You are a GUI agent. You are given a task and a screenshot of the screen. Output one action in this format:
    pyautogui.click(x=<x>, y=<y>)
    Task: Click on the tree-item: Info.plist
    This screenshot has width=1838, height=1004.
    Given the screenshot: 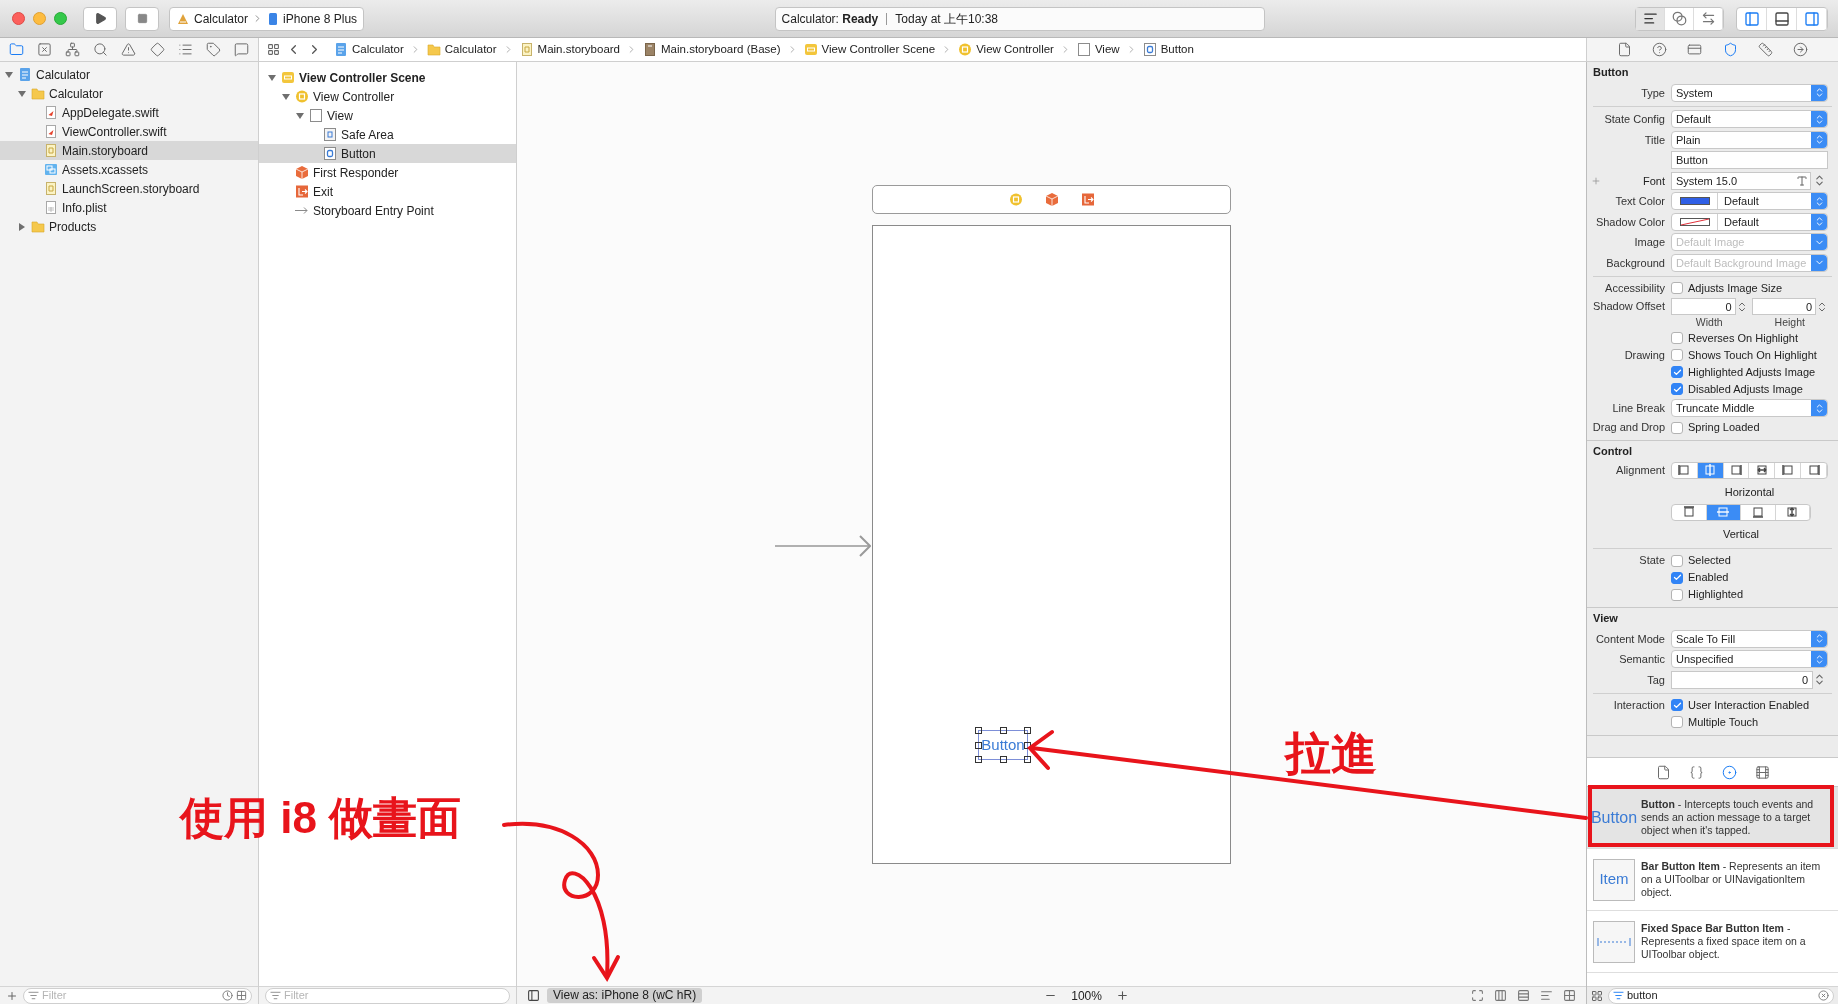 What is the action you would take?
    pyautogui.click(x=129, y=207)
    